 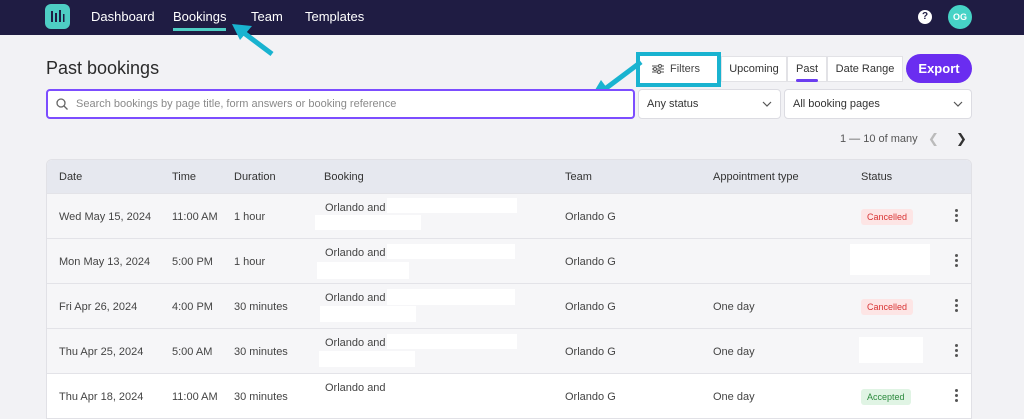 What do you see at coordinates (960, 17) in the screenshot?
I see `avatar: OG` at bounding box center [960, 17].